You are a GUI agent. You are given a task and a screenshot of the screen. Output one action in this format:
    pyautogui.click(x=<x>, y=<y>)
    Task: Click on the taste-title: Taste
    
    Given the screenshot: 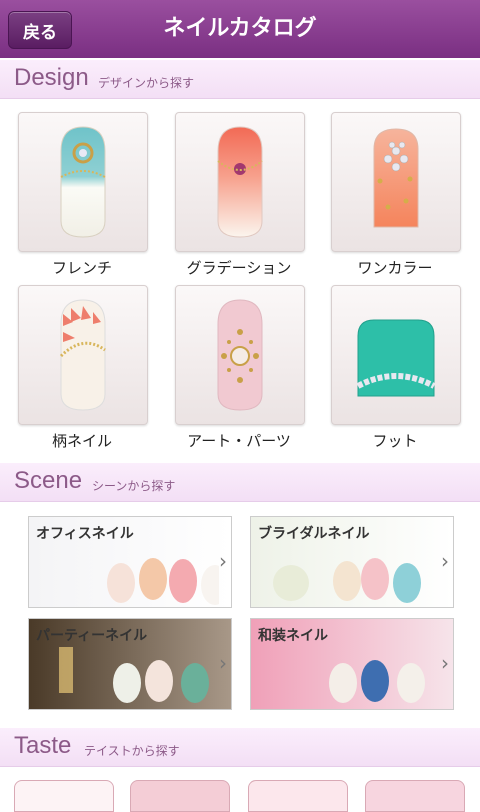 What is the action you would take?
    pyautogui.click(x=43, y=745)
    